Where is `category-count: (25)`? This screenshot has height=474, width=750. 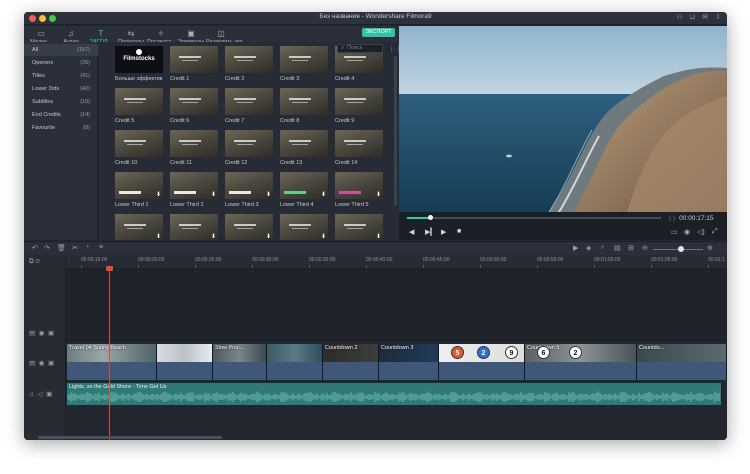
category-count: (25) is located at coordinates (85, 63).